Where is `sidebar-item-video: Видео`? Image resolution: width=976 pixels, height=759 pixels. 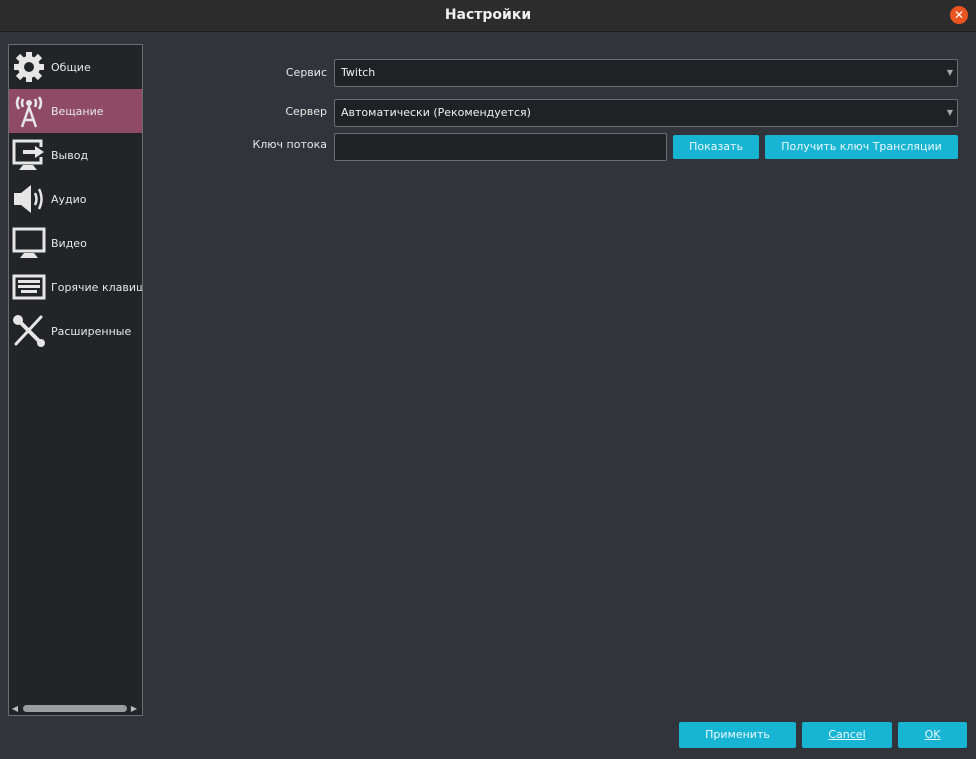 sidebar-item-video: Видео is located at coordinates (75, 243).